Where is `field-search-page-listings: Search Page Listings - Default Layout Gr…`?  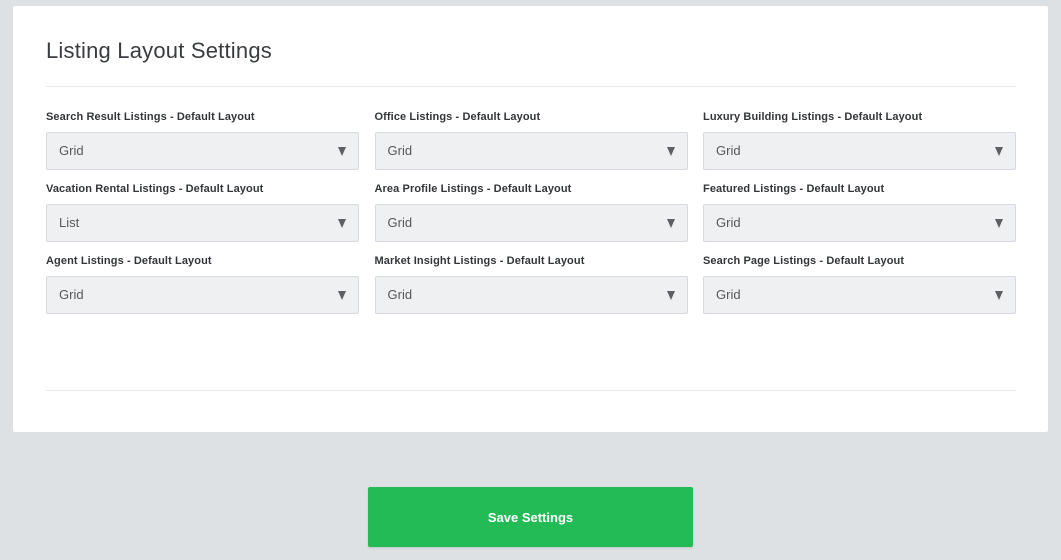
field-search-page-listings: Search Page Listings - Default Layout Gr… is located at coordinates (859, 284).